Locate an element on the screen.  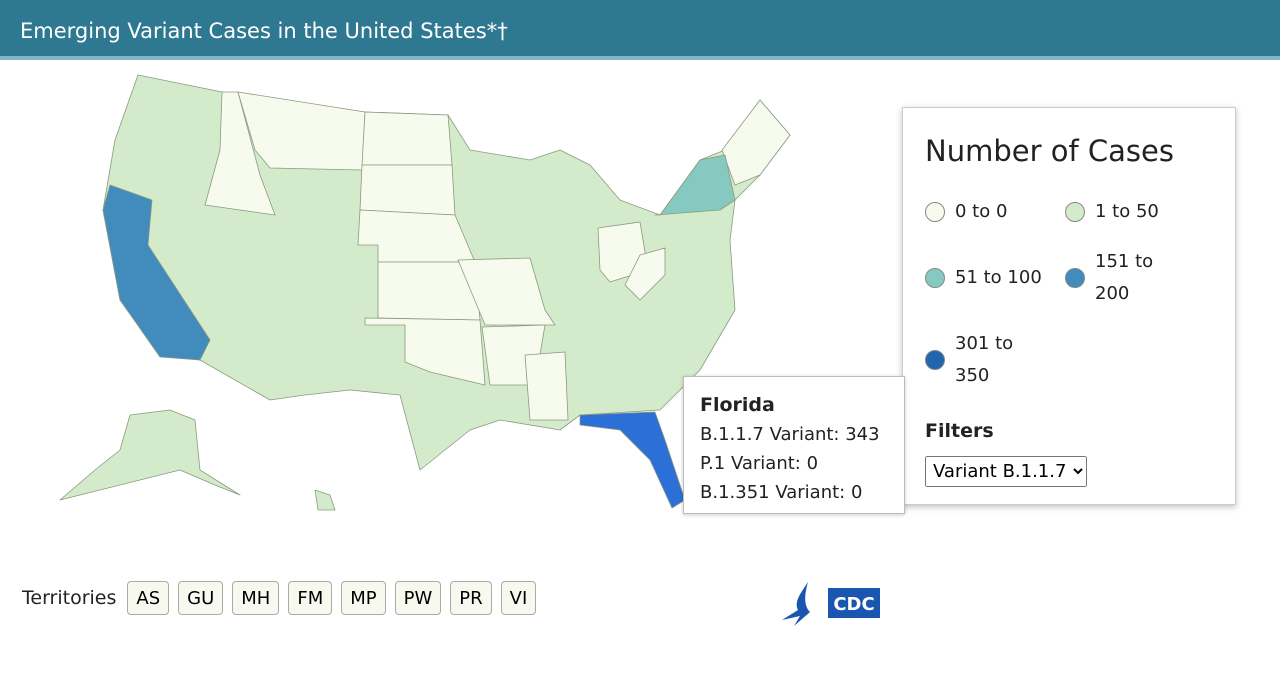
territory-button-fm: FM is located at coordinates (310, 598).